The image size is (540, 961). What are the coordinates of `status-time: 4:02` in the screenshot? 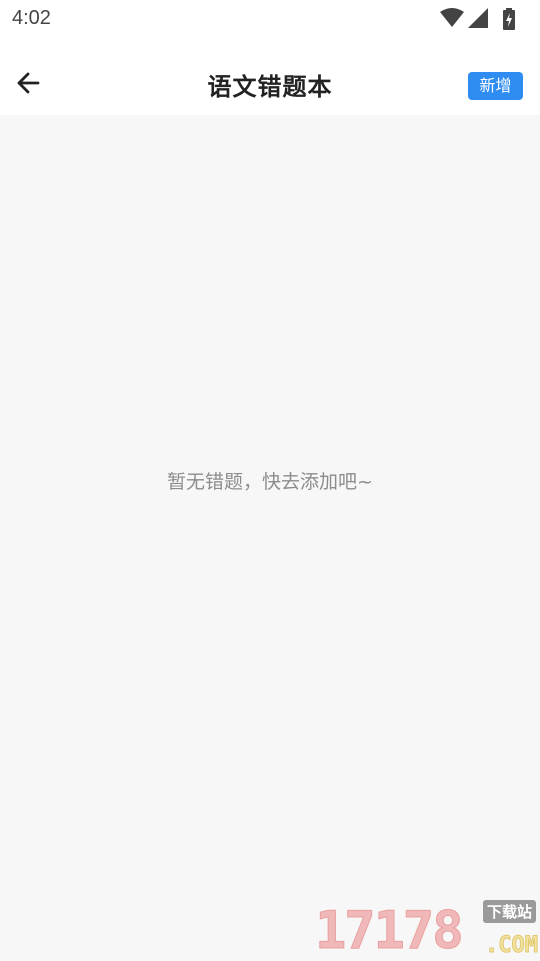 It's located at (31, 18).